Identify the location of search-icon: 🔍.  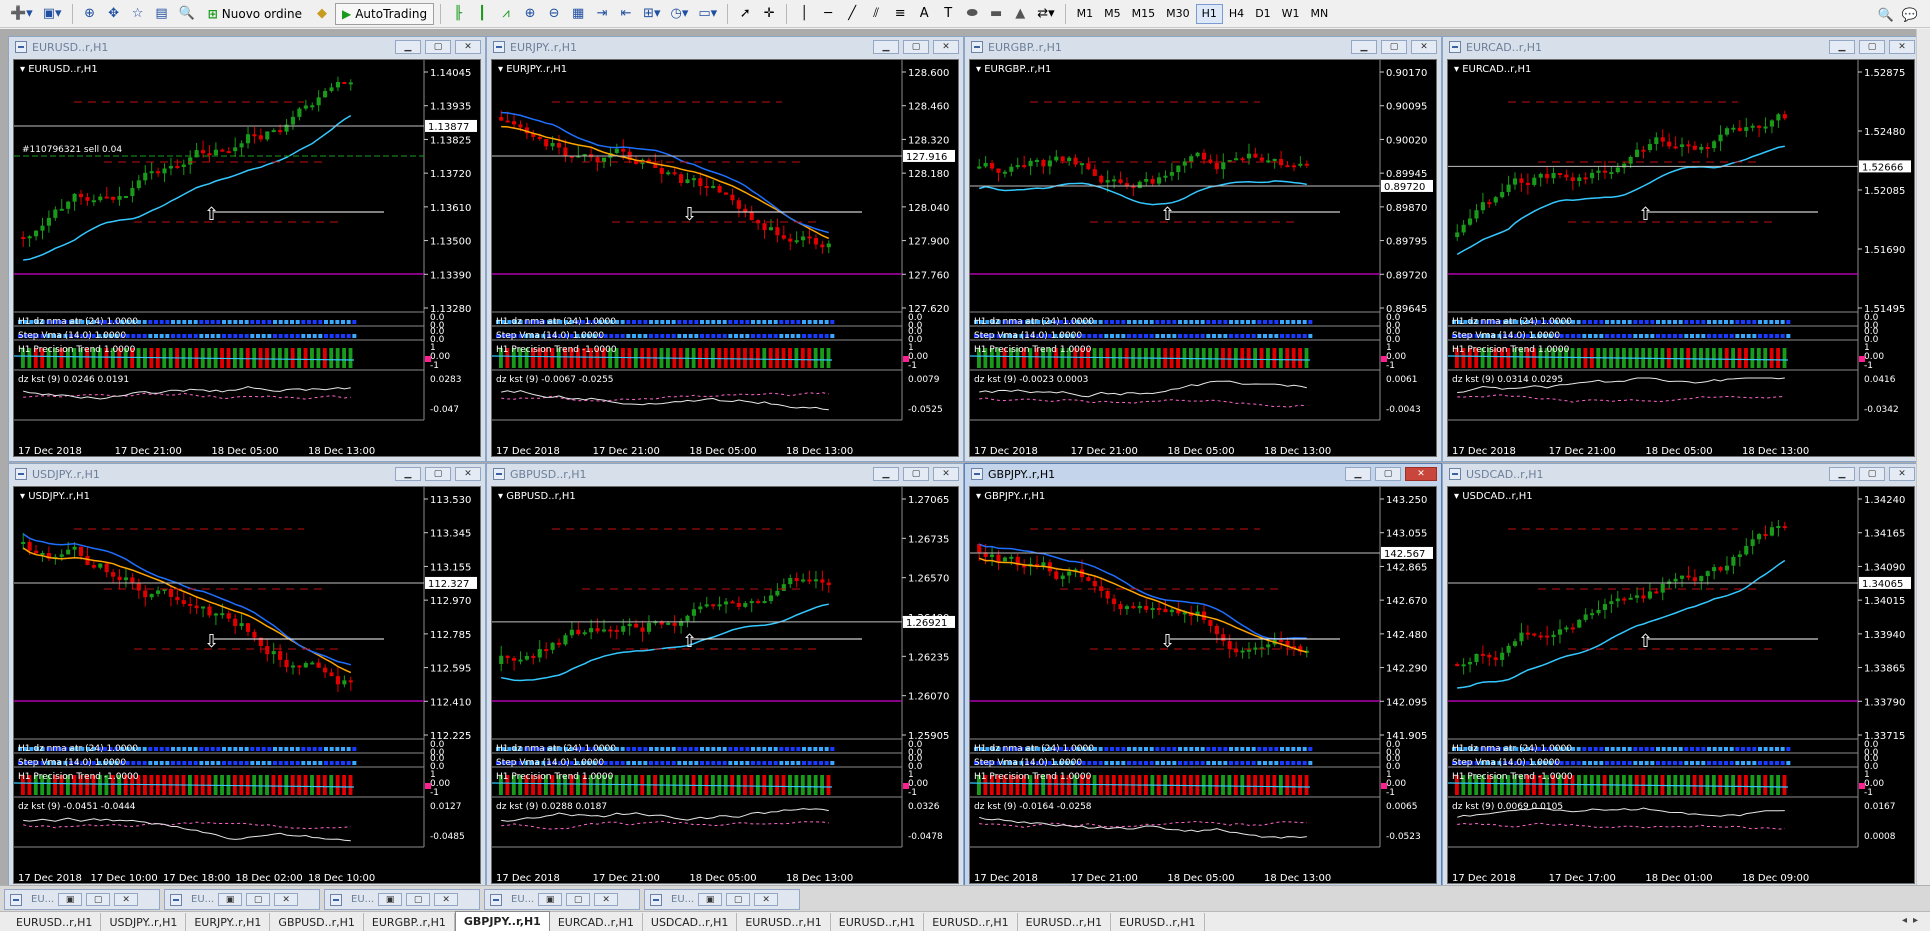
(1886, 15).